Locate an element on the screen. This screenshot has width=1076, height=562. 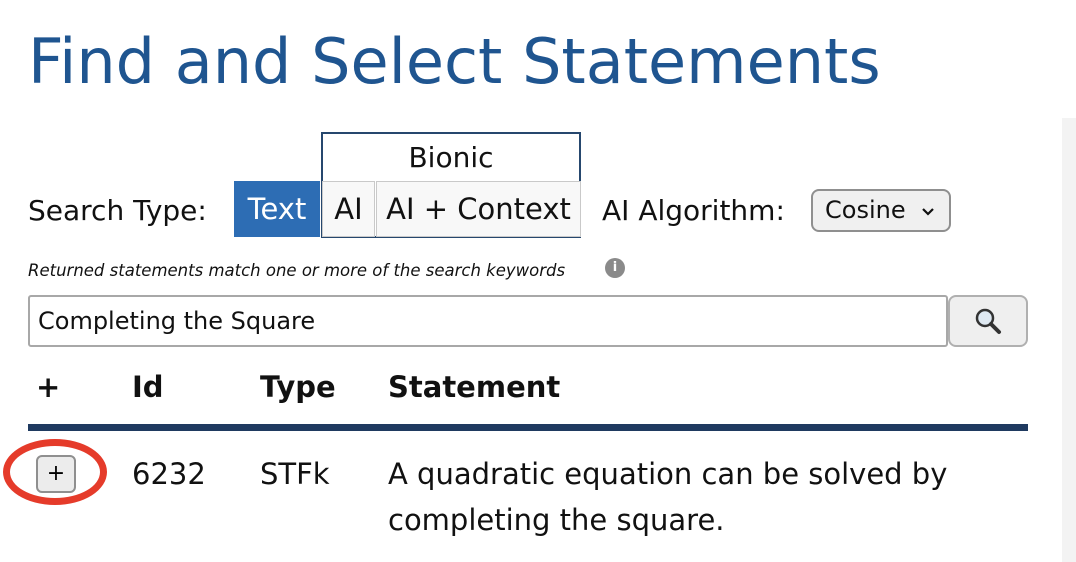
column-header-add: + is located at coordinates (48, 387).